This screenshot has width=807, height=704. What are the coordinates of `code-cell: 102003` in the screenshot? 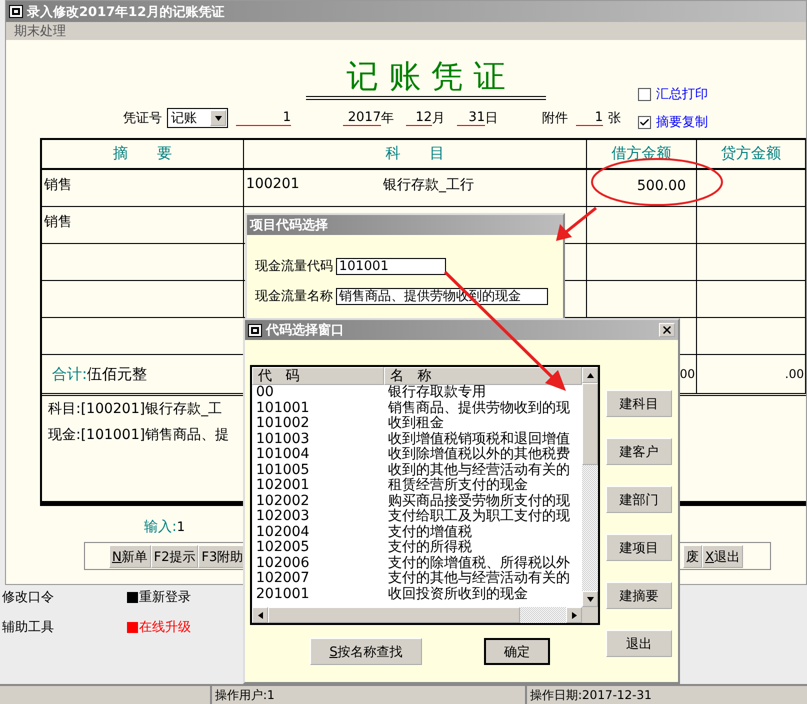 It's located at (318, 516).